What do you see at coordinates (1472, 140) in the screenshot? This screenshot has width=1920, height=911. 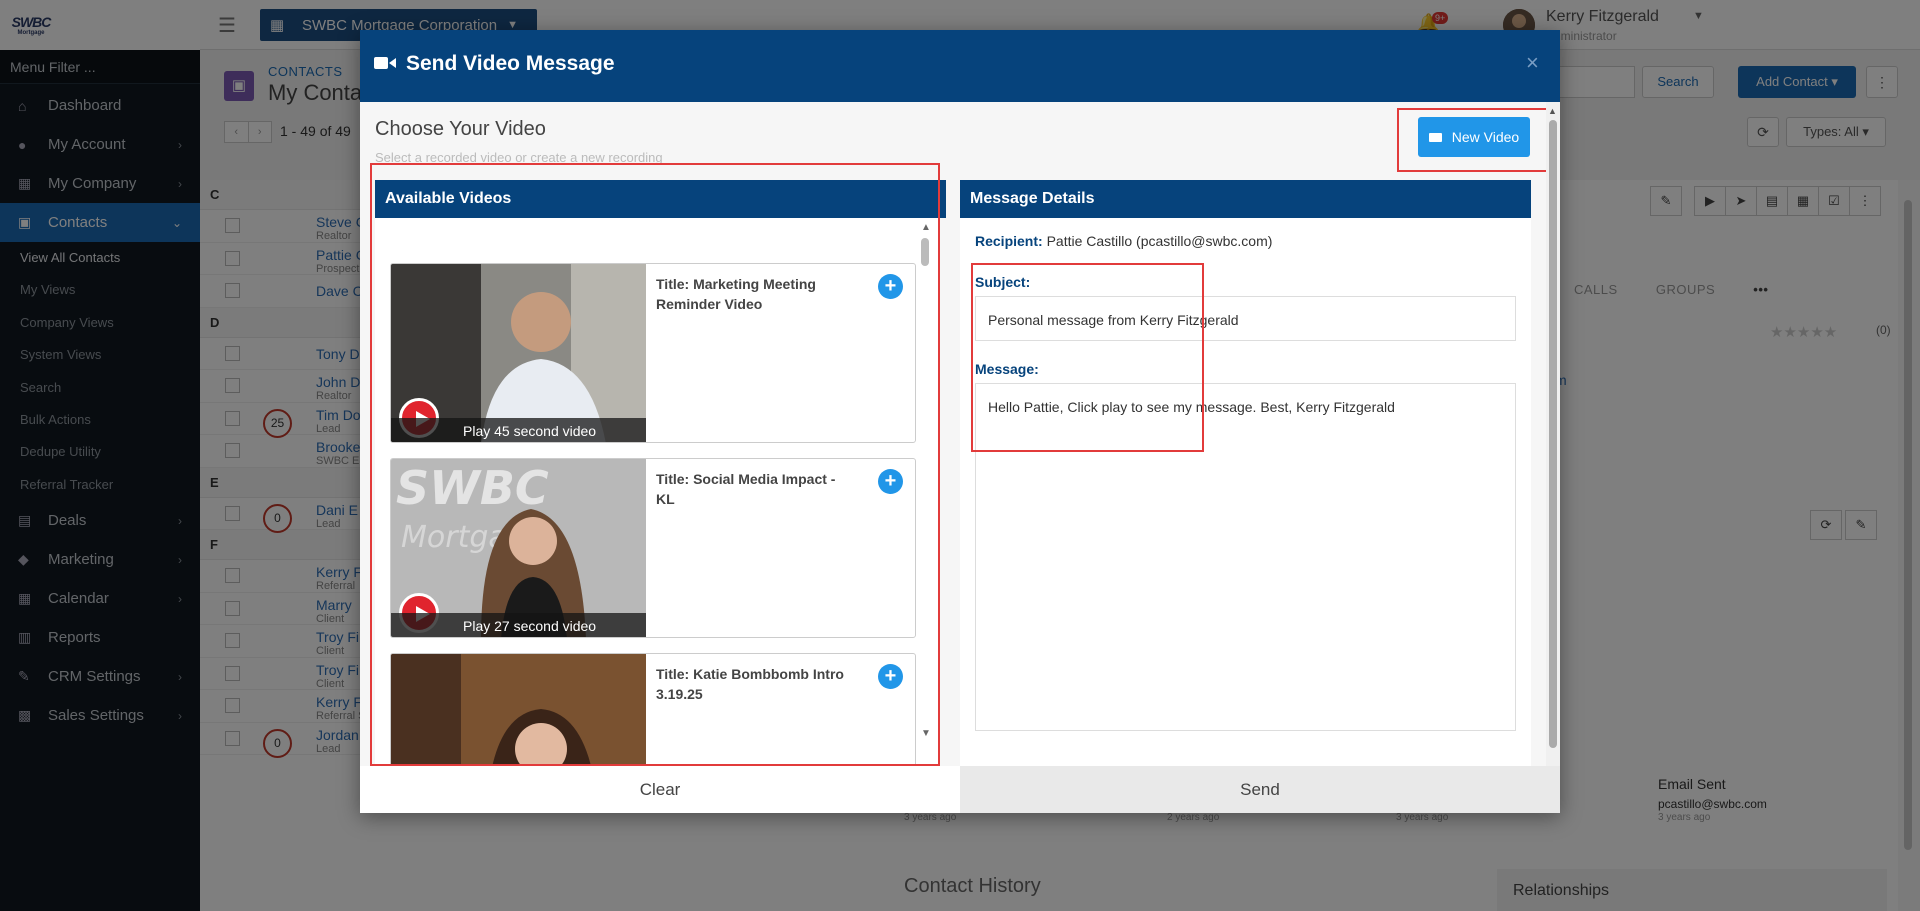 I see `highlight-new-video` at bounding box center [1472, 140].